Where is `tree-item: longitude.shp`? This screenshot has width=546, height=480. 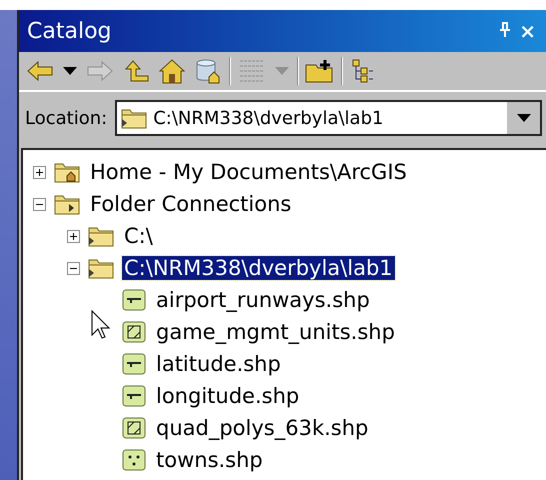 tree-item: longitude.shp is located at coordinates (228, 396).